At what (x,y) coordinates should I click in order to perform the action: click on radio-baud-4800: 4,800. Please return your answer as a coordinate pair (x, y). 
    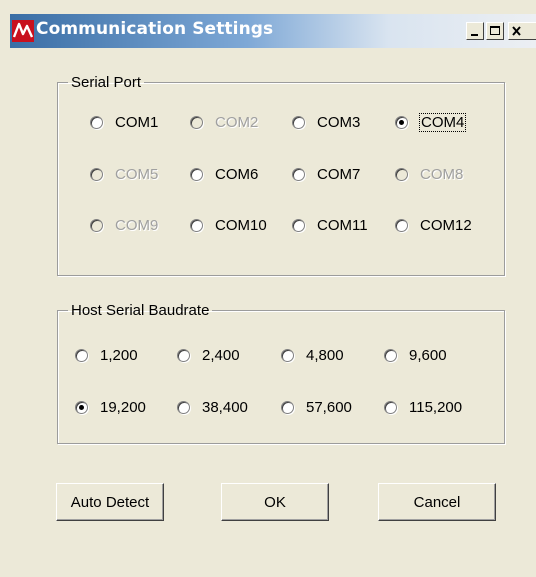
    Looking at the image, I should click on (312, 355).